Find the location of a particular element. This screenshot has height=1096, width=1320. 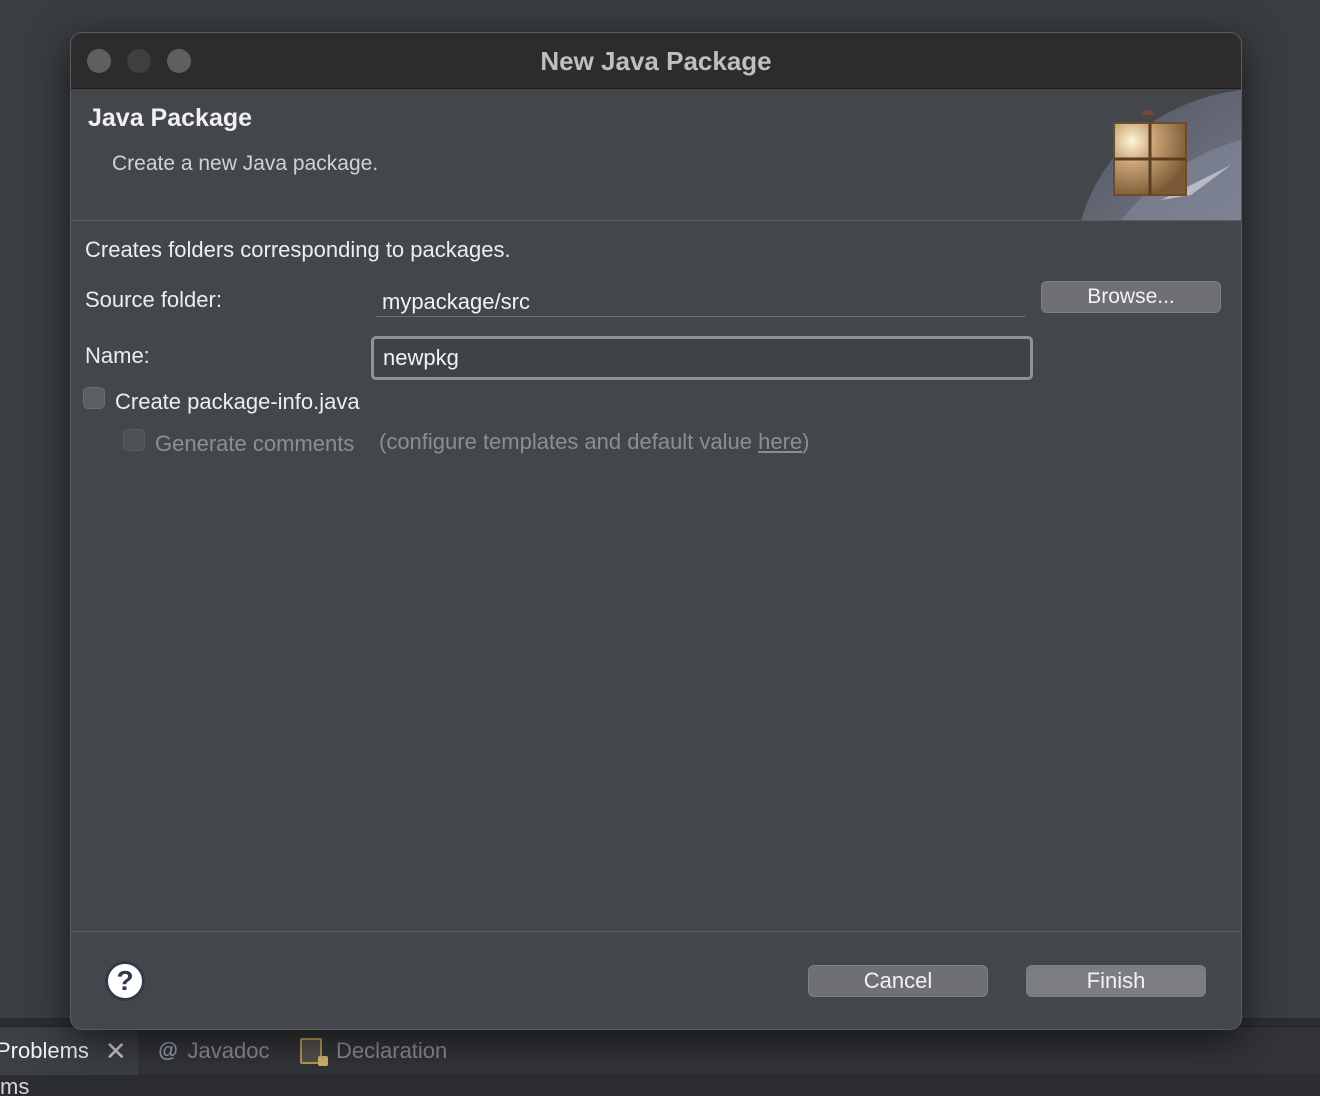

name-input is located at coordinates (702, 358).